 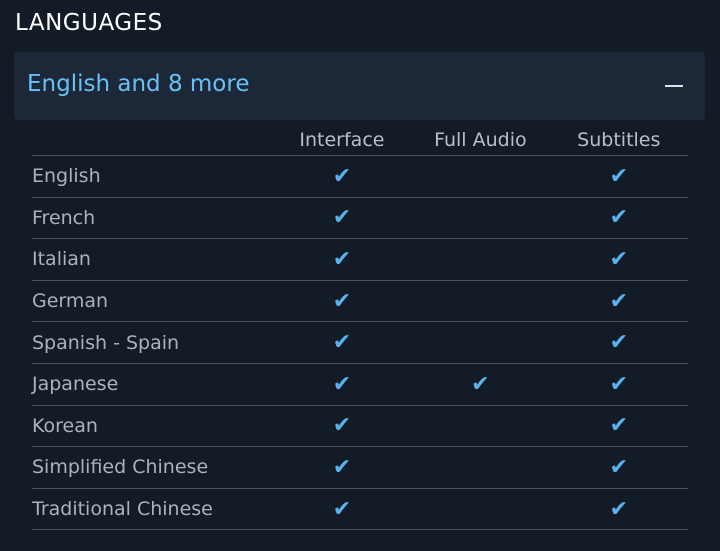 I want to click on table-row: Italian ✔ ✔, so click(x=360, y=259).